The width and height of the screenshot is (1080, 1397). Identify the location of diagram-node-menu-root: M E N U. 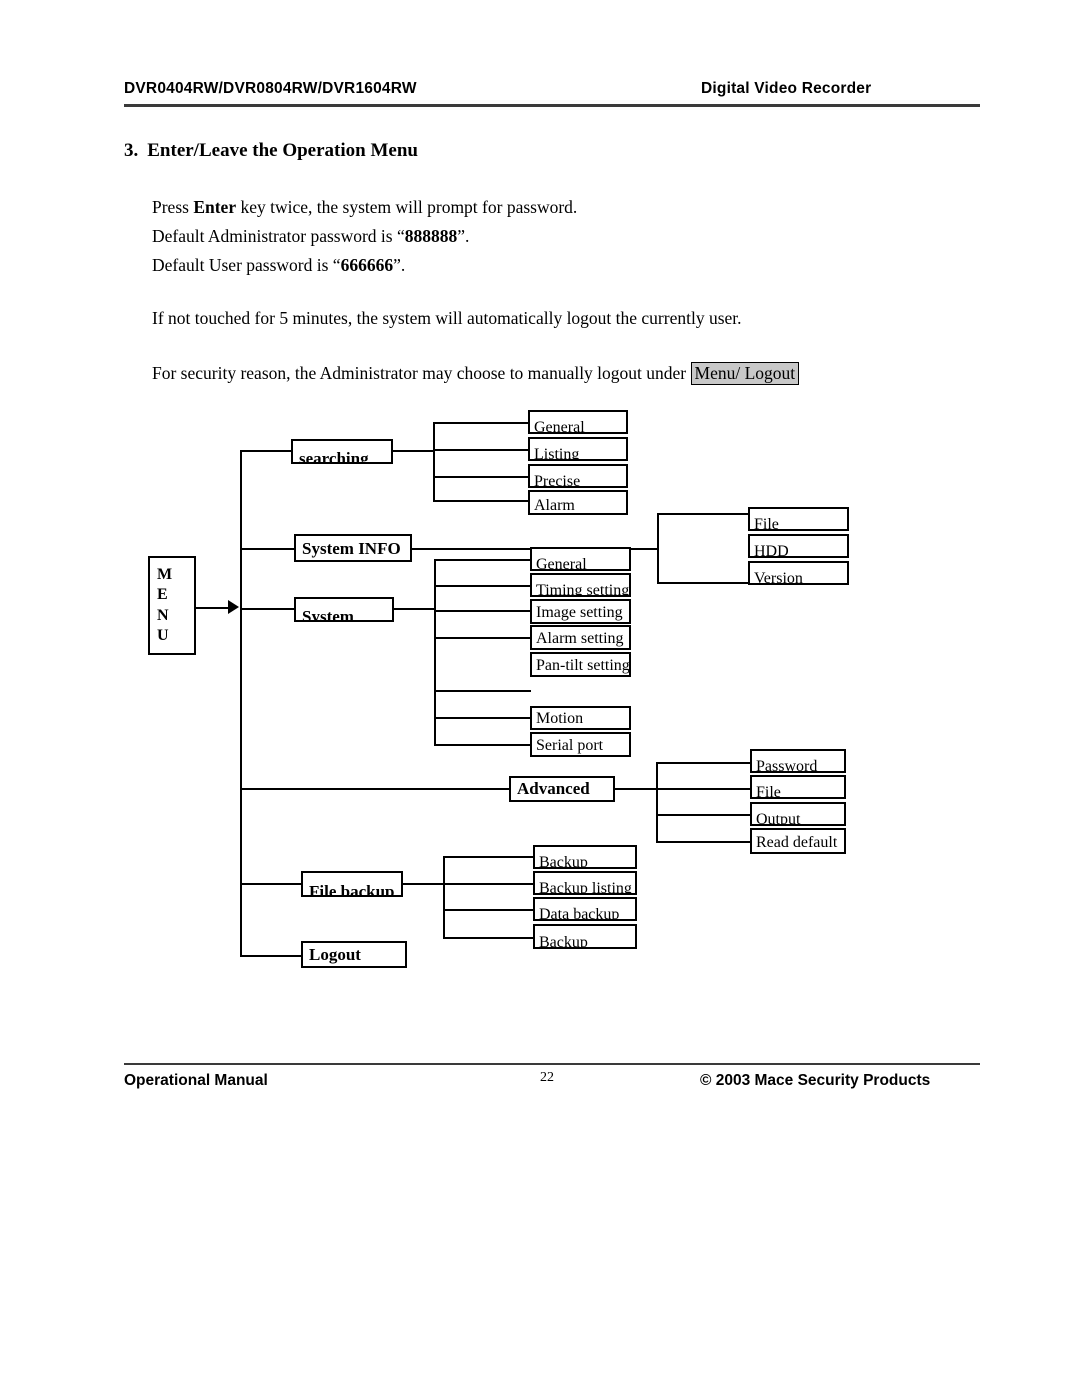
(172, 605).